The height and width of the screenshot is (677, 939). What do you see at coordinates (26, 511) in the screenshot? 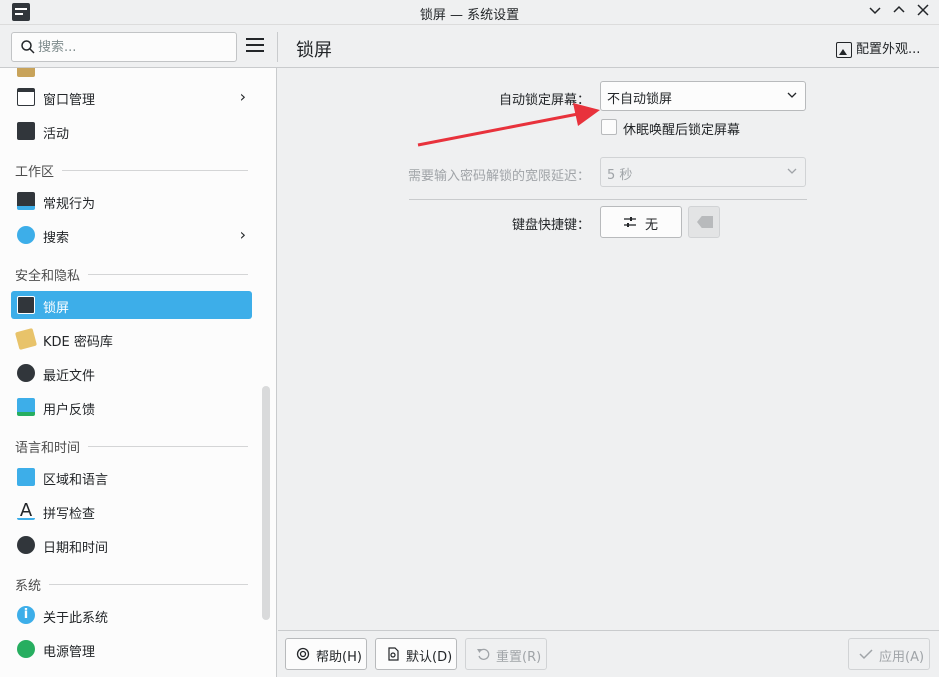
I see `spell-check-icon: A` at bounding box center [26, 511].